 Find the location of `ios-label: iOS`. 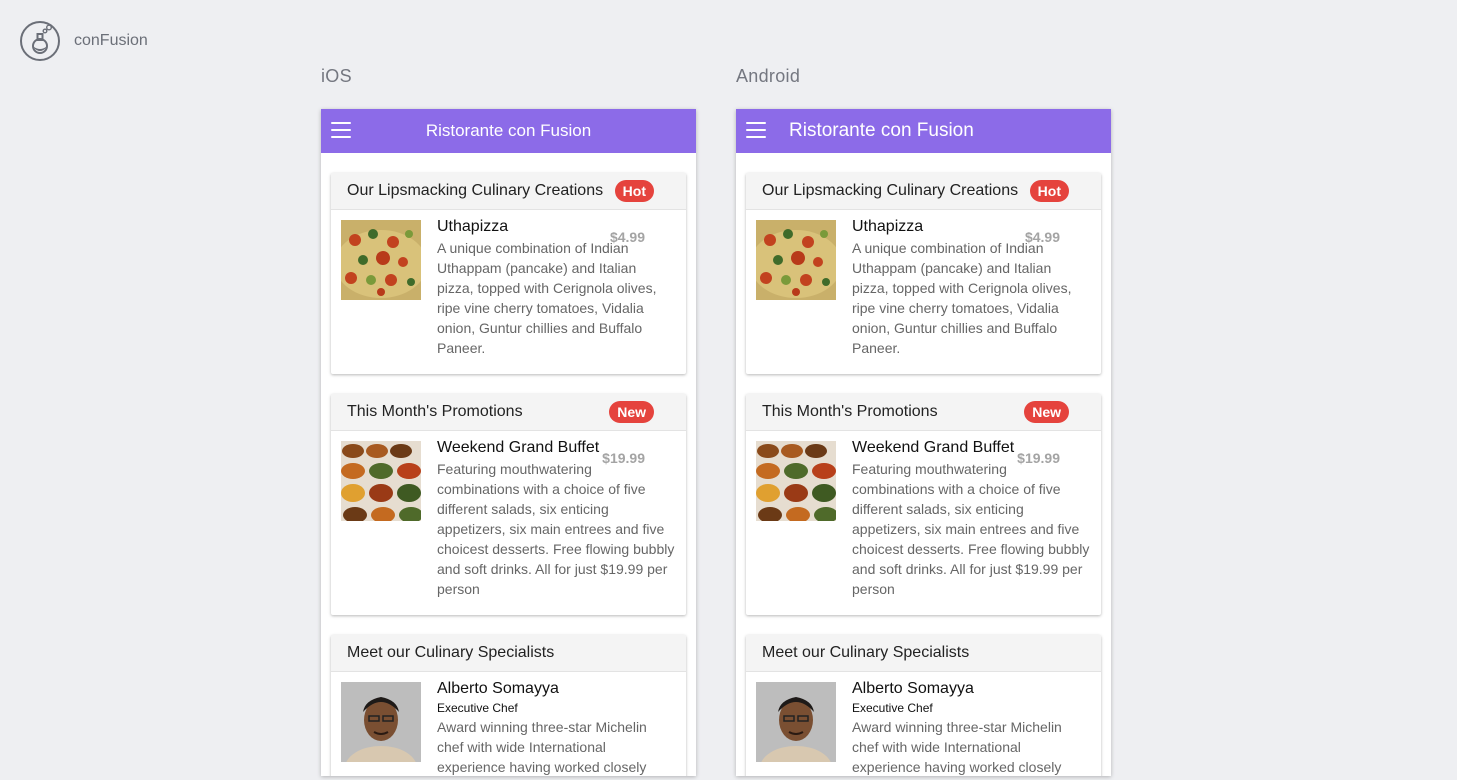

ios-label: iOS is located at coordinates (336, 76).